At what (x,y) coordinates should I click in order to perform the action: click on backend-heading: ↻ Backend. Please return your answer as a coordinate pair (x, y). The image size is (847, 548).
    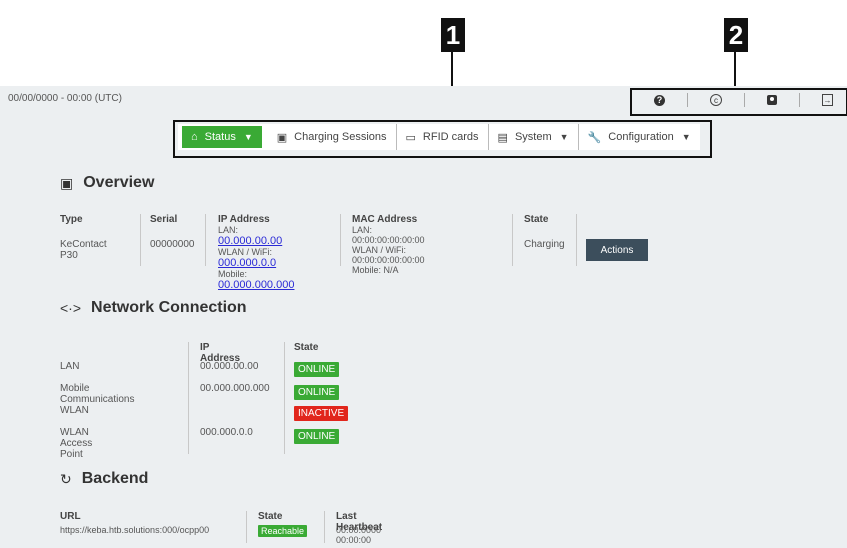
    Looking at the image, I should click on (104, 479).